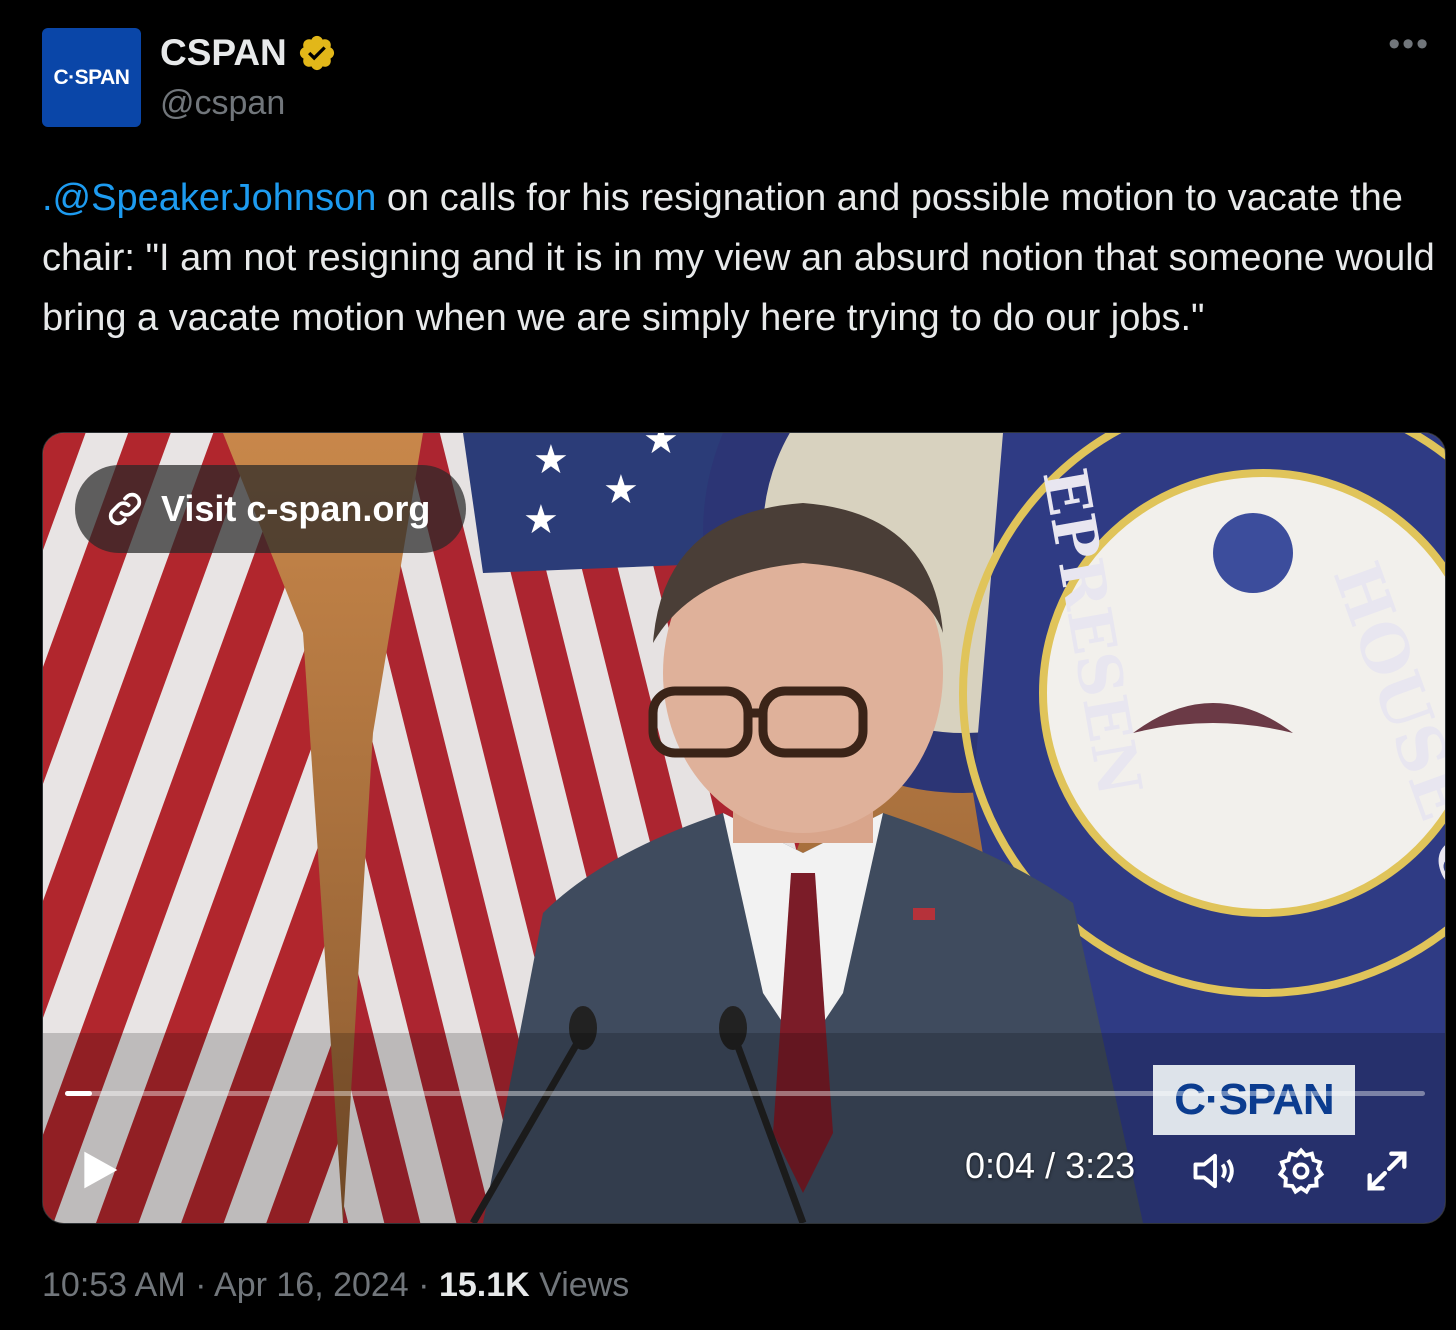  Describe the element at coordinates (484, 1285) in the screenshot. I see `views-count: 15.1K` at that location.